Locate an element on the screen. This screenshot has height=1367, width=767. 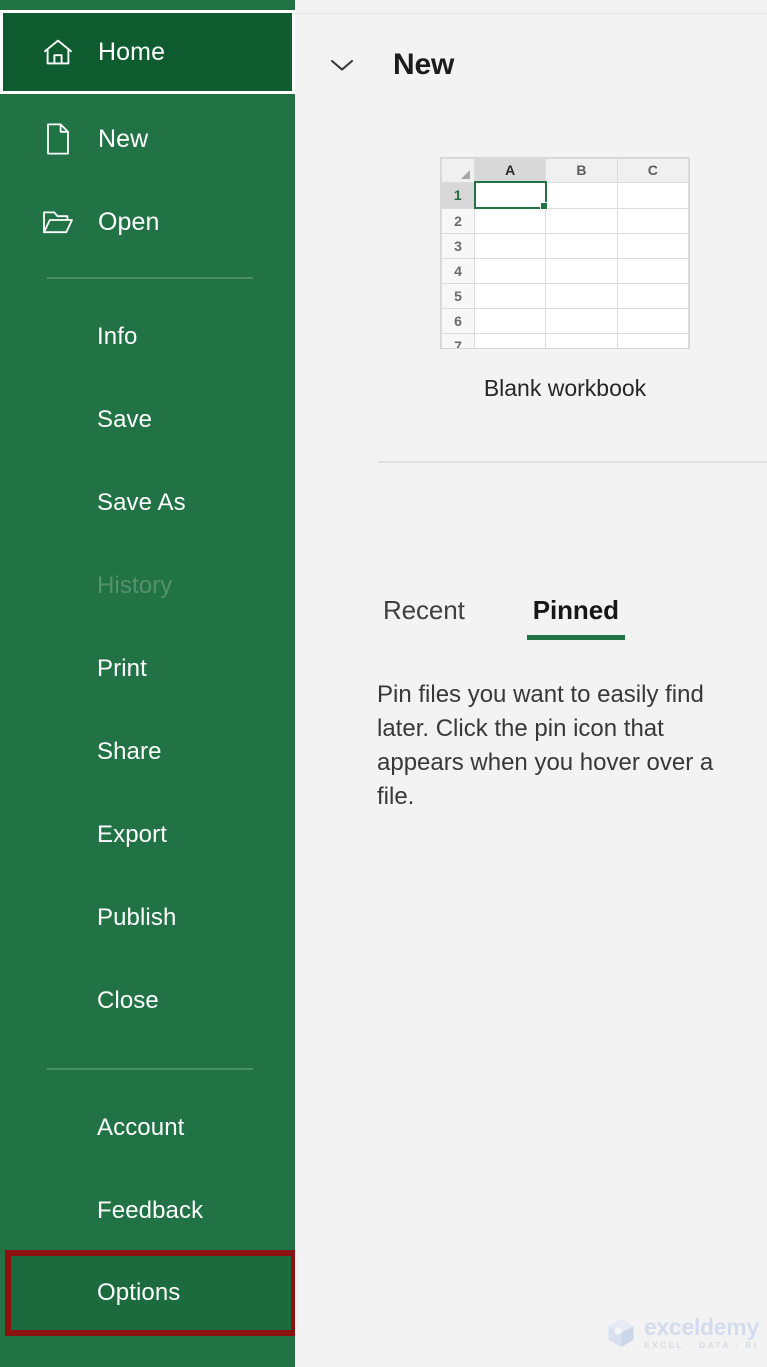
sidebar-item-home: Home is located at coordinates (147, 52).